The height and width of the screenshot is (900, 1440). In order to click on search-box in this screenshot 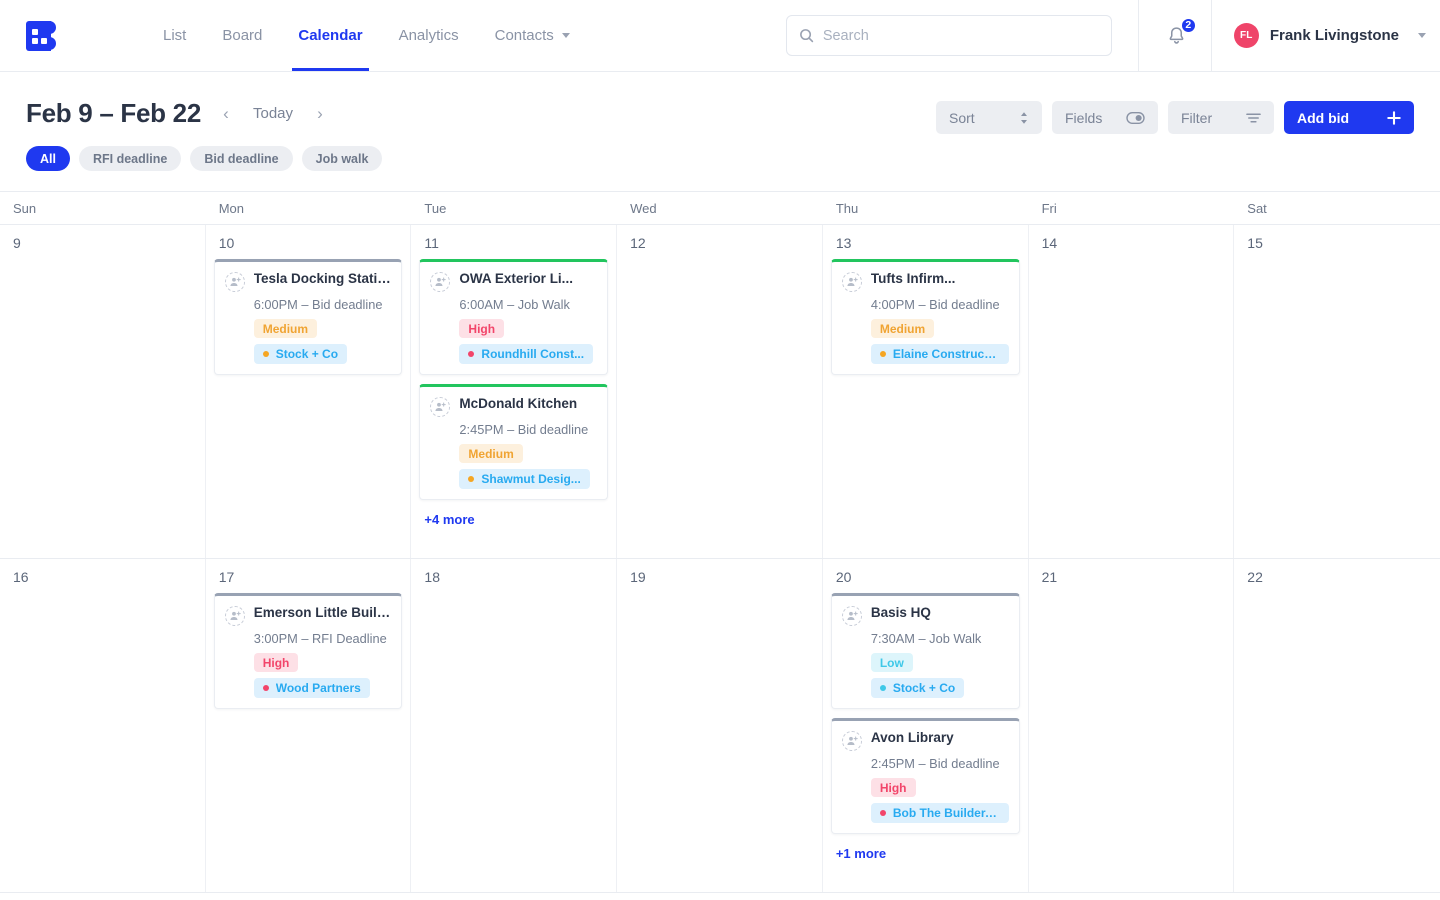, I will do `click(948, 35)`.